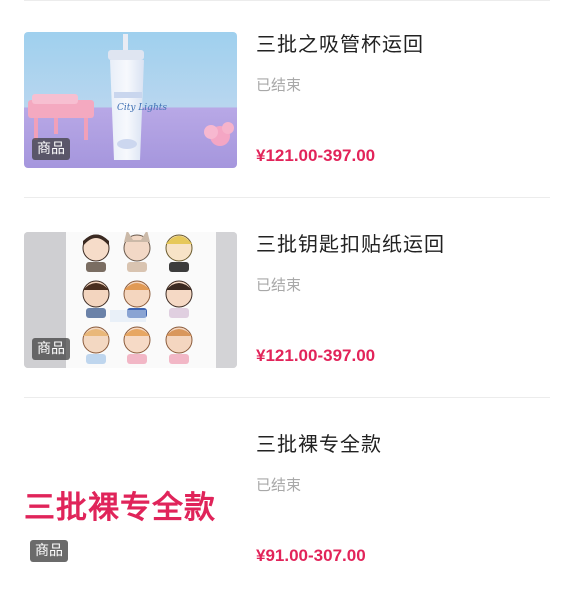 The height and width of the screenshot is (600, 574). What do you see at coordinates (319, 442) in the screenshot?
I see `item-title: 三批裸专全款` at bounding box center [319, 442].